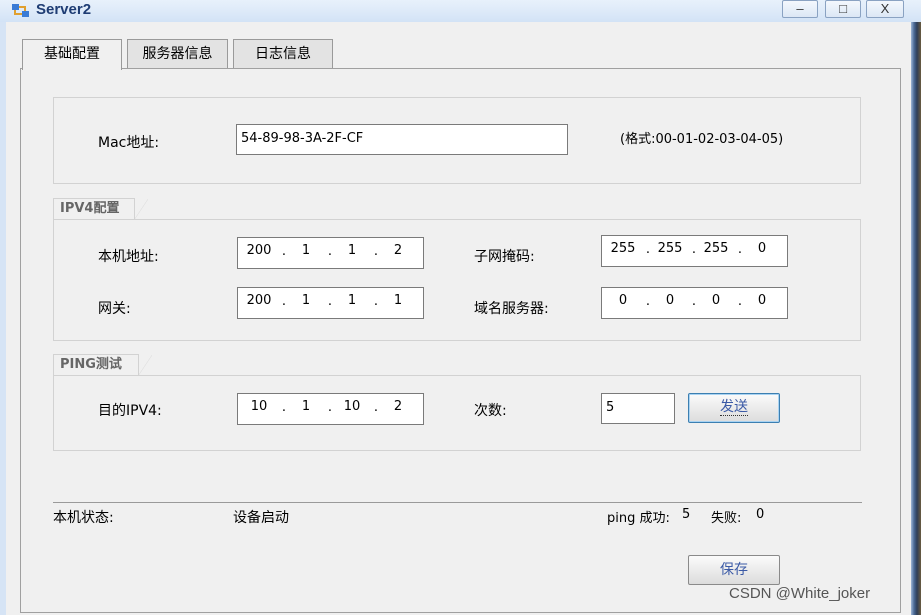 Image resolution: width=921 pixels, height=615 pixels. I want to click on ping-success-label: ping 成功:, so click(638, 518).